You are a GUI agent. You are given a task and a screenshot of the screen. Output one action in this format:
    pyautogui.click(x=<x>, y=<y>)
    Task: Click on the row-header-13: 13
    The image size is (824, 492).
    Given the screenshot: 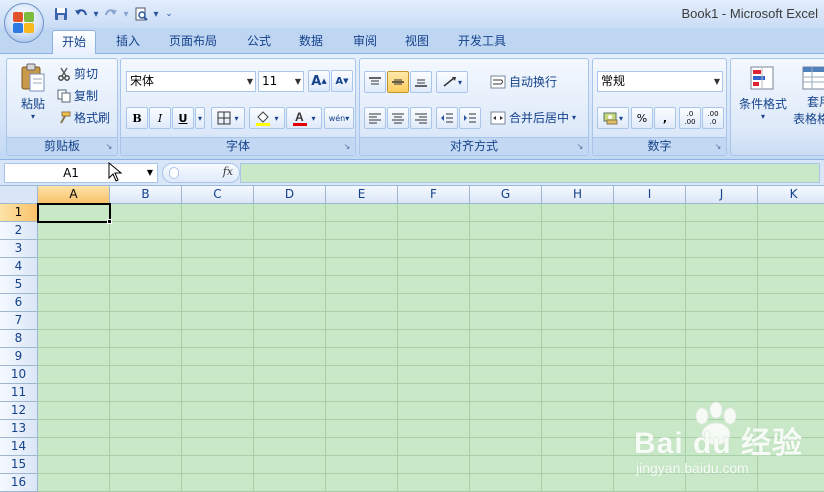 What is the action you would take?
    pyautogui.click(x=19, y=429)
    